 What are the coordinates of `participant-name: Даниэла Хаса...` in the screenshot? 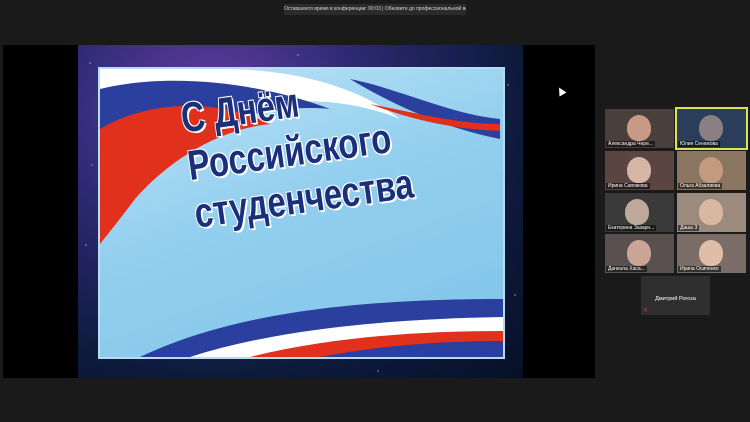 It's located at (626, 269).